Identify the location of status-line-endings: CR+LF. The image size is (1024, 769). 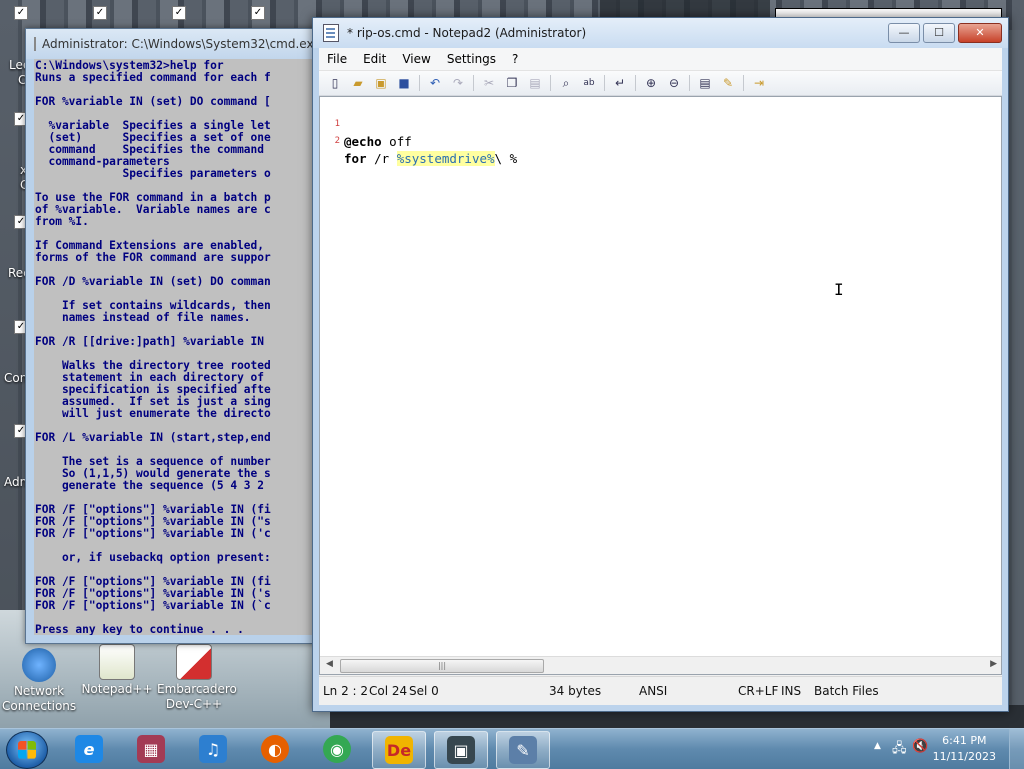
(758, 691).